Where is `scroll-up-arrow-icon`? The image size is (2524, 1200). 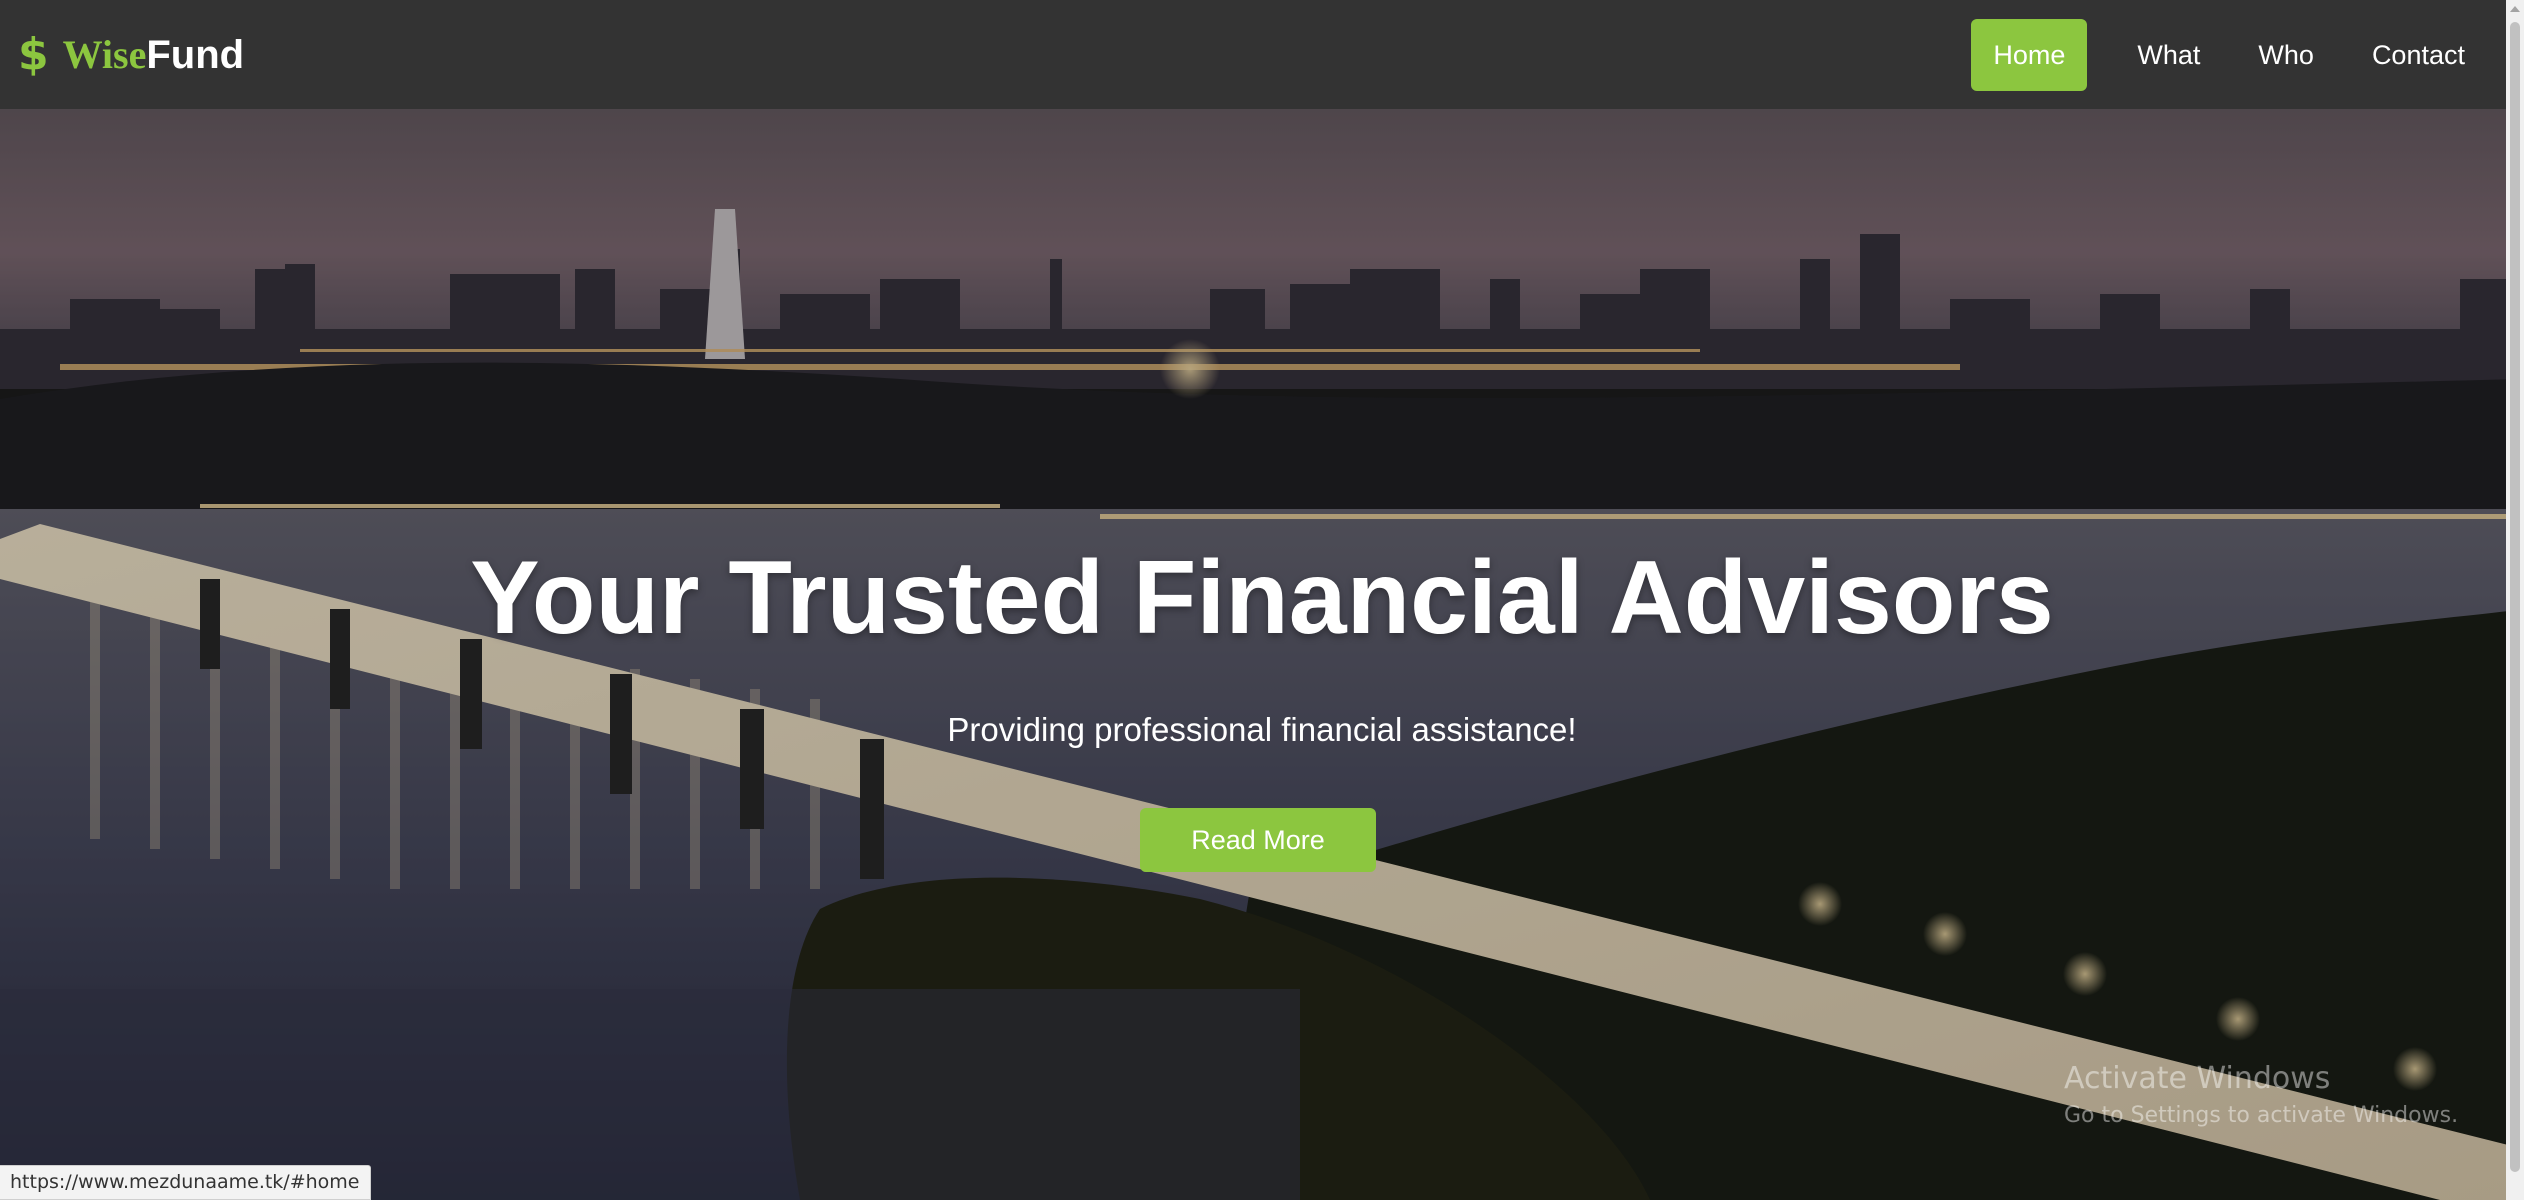 scroll-up-arrow-icon is located at coordinates (2515, 9).